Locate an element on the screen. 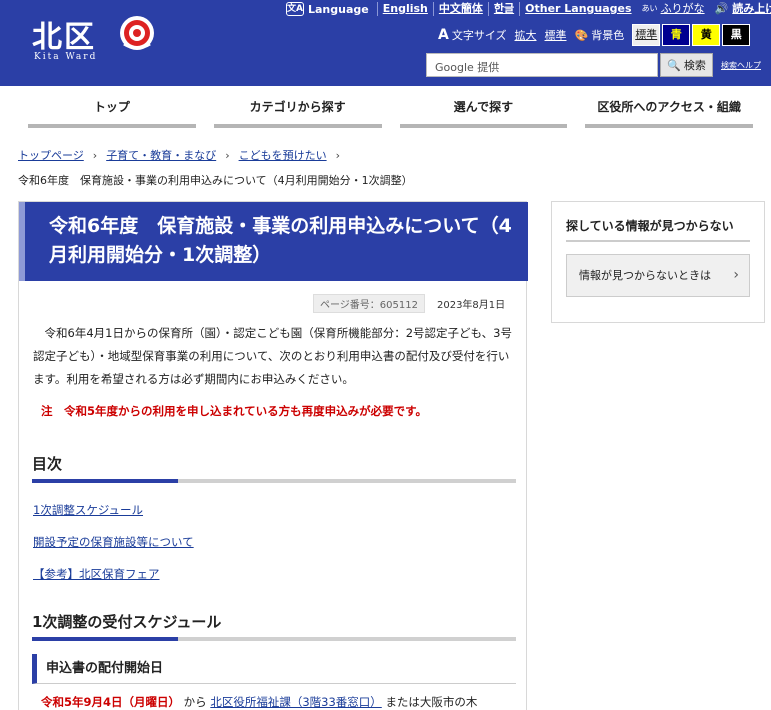 This screenshot has height=710, width=771. schedule-date: 令和5年9月4日（月曜日） is located at coordinates (111, 702).